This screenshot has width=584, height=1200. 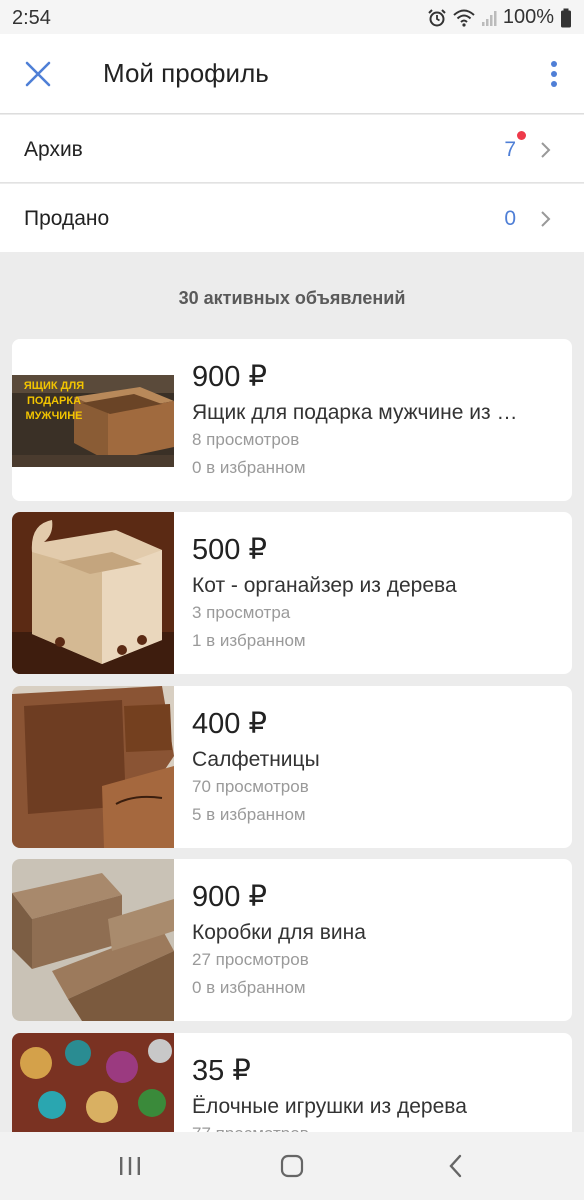 I want to click on archive-count: 7, so click(x=510, y=149).